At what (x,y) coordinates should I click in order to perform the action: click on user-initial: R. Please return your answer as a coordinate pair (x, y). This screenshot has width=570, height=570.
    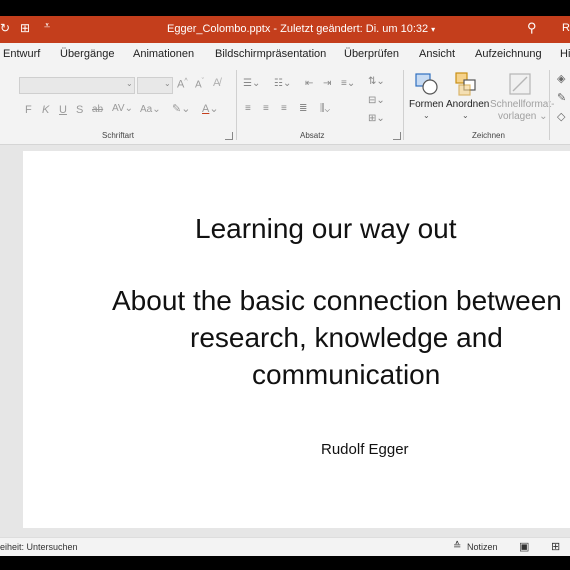
    Looking at the image, I should click on (566, 28).